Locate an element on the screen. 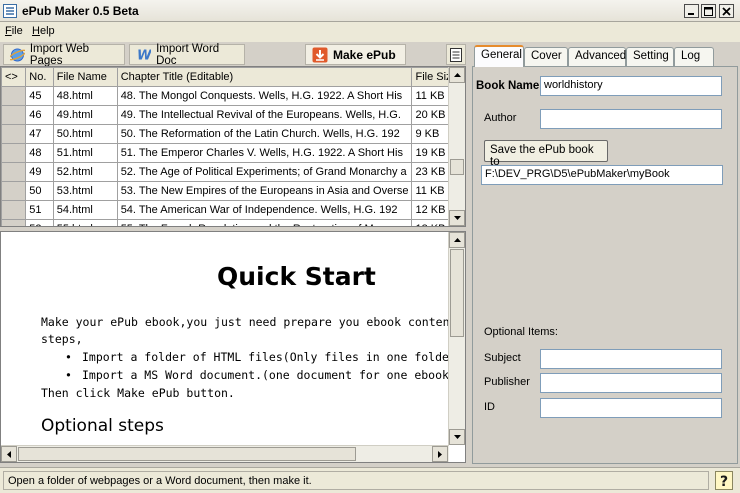 The height and width of the screenshot is (493, 740). cell-no: 46 is located at coordinates (39, 115).